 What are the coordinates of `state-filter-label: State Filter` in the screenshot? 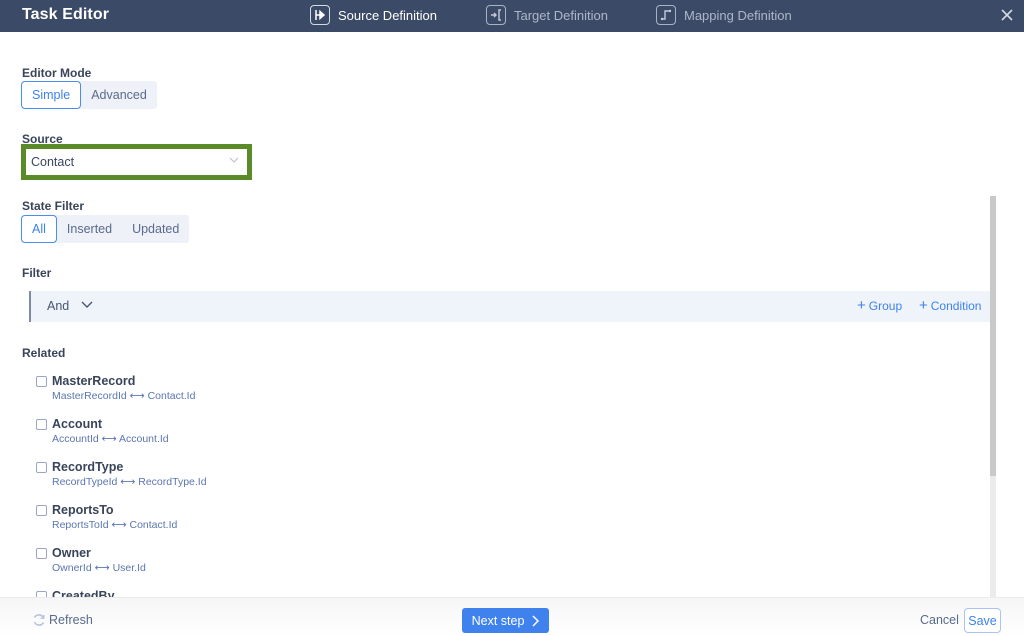 It's located at (53, 206).